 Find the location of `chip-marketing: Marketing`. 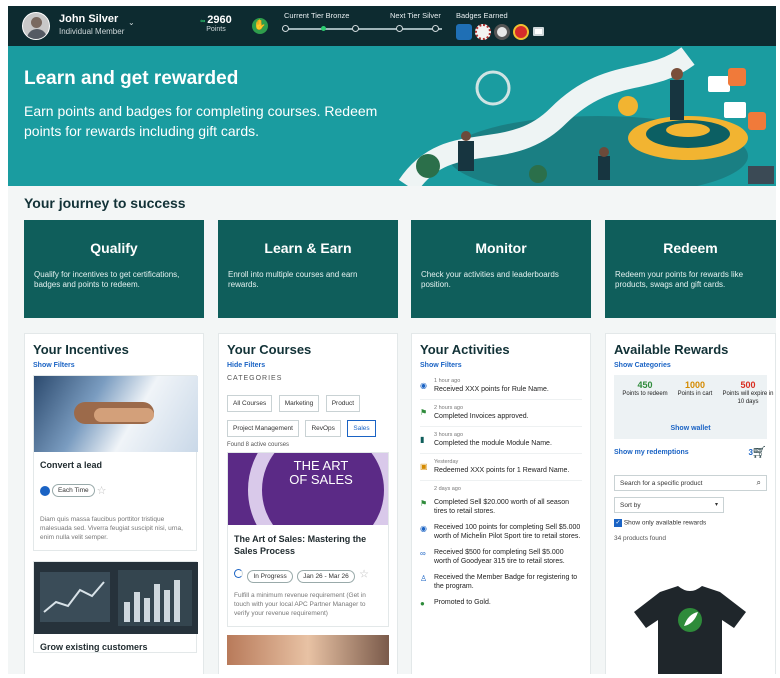

chip-marketing: Marketing is located at coordinates (299, 403).